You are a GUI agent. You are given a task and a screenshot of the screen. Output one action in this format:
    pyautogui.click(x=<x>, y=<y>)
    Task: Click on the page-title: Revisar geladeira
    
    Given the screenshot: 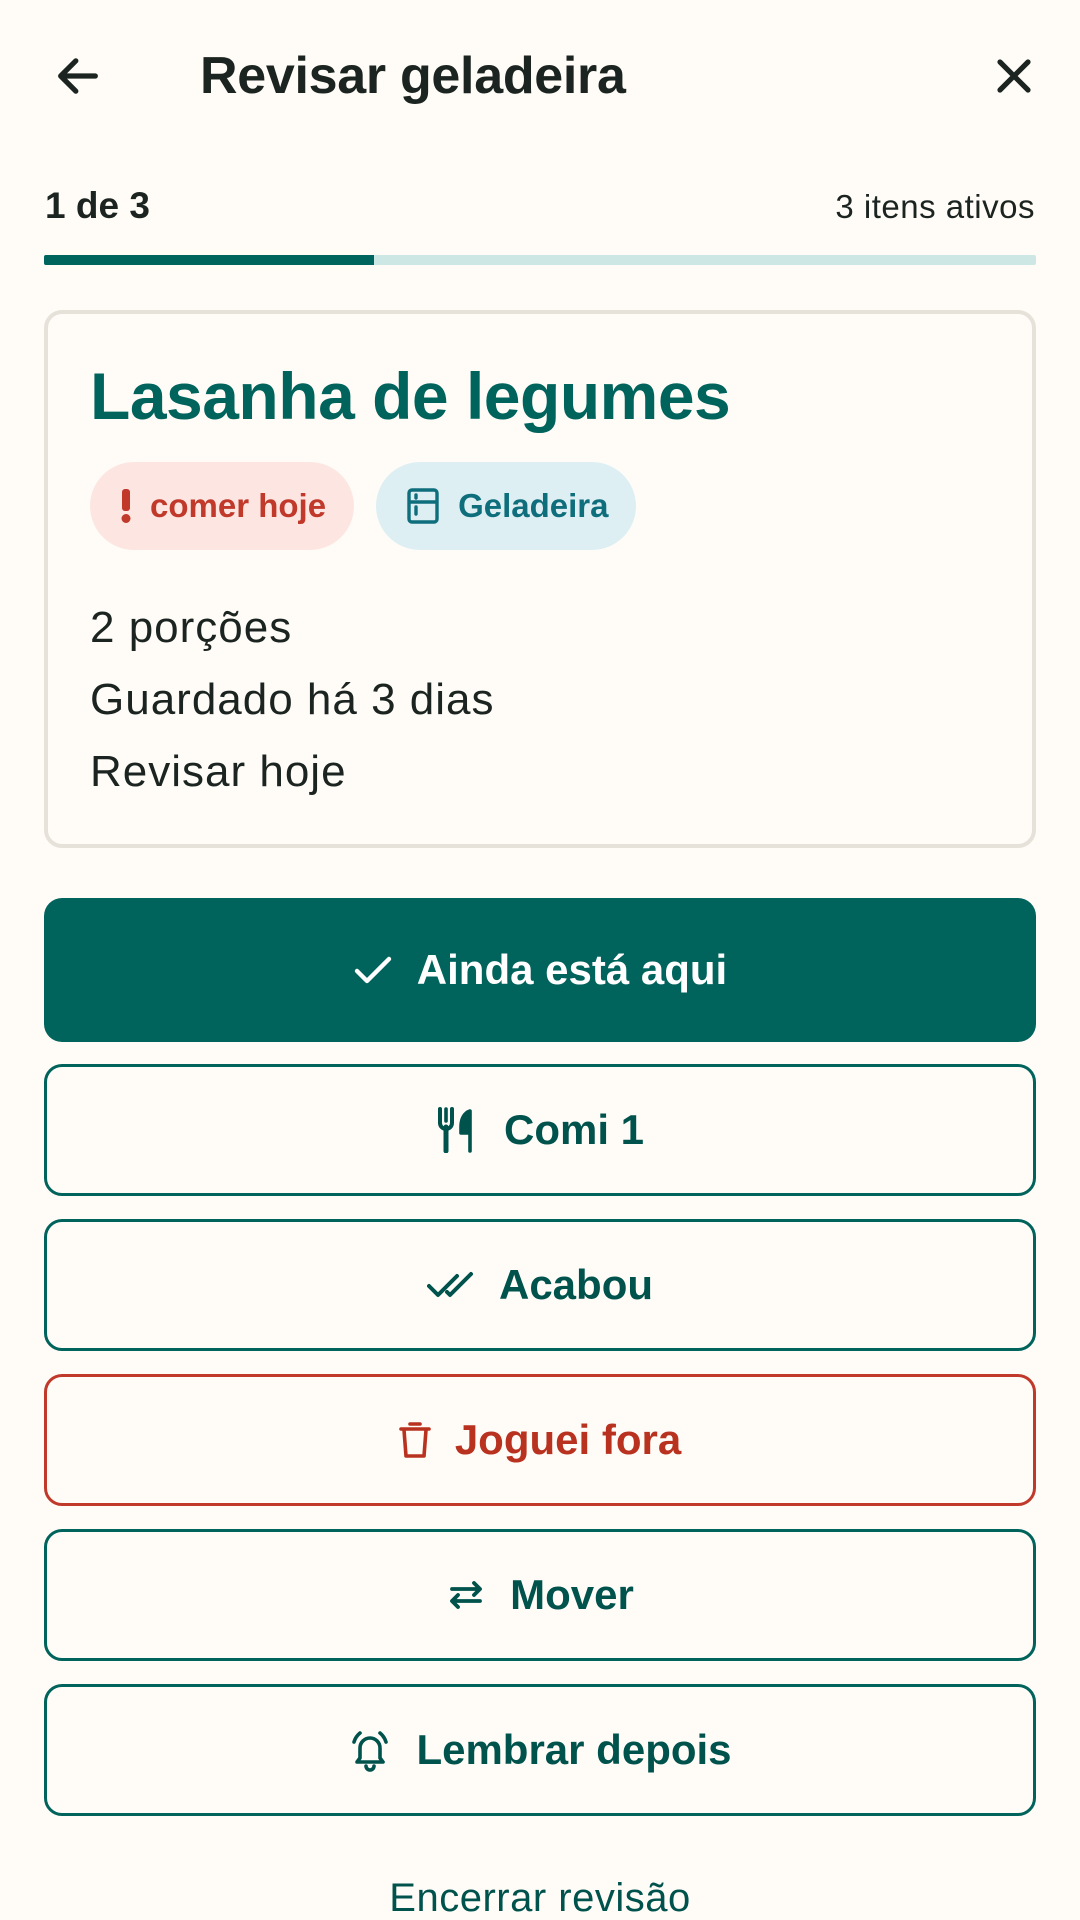 What is the action you would take?
    pyautogui.click(x=413, y=76)
    